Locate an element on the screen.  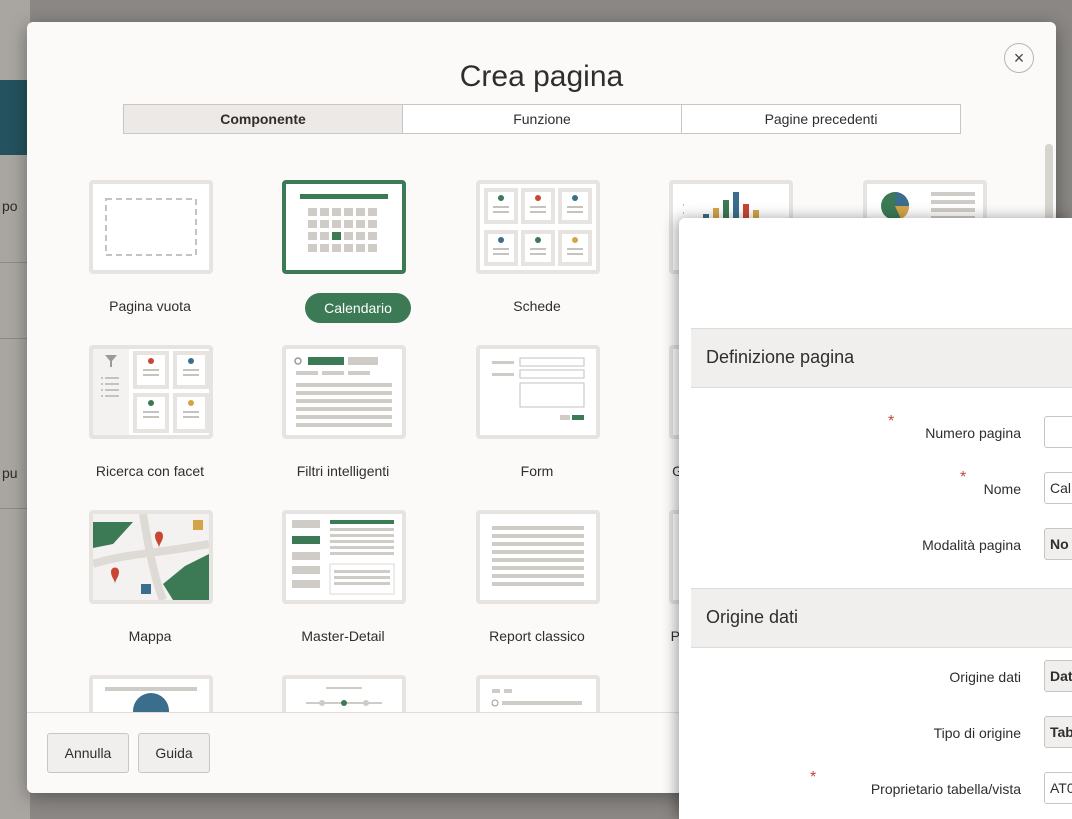
dialog-title: Crea pagina is located at coordinates (541, 76).